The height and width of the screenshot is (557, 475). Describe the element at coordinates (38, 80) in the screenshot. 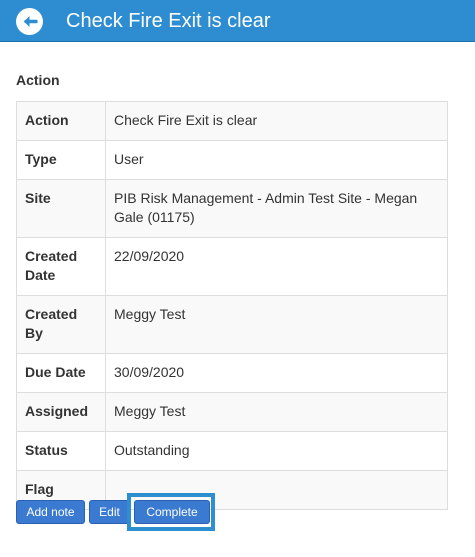

I see `section-heading: Action` at that location.